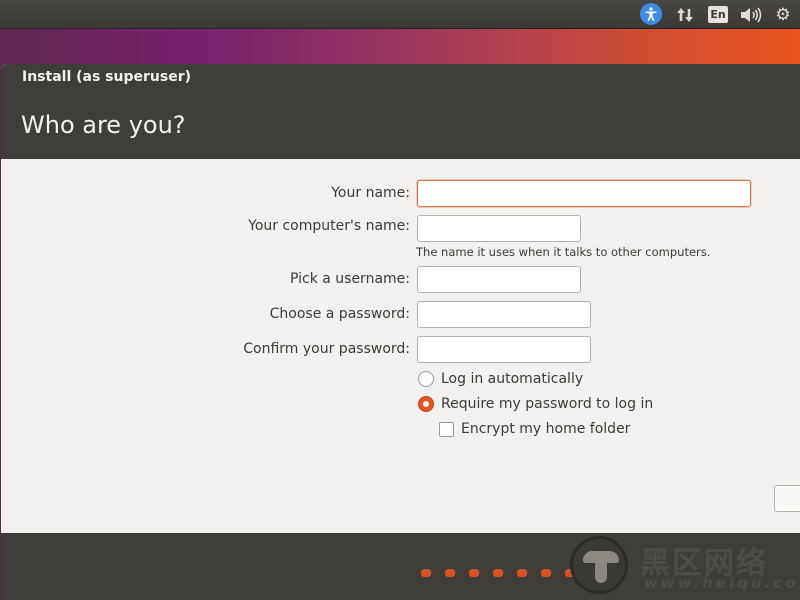 The width and height of the screenshot is (800, 600). What do you see at coordinates (349, 279) in the screenshot?
I see `username-label: Pick a username:` at bounding box center [349, 279].